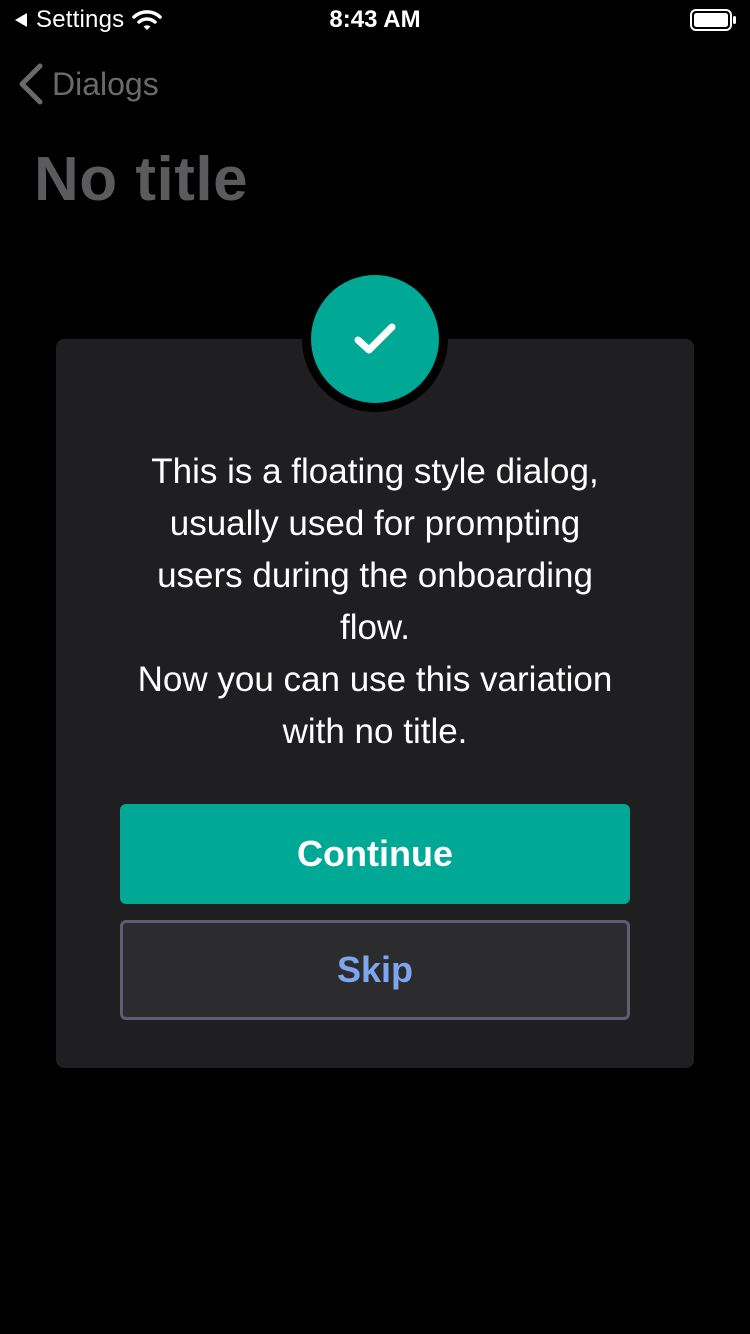  Describe the element at coordinates (105, 84) in the screenshot. I see `nav-back-label: Dialogs` at that location.